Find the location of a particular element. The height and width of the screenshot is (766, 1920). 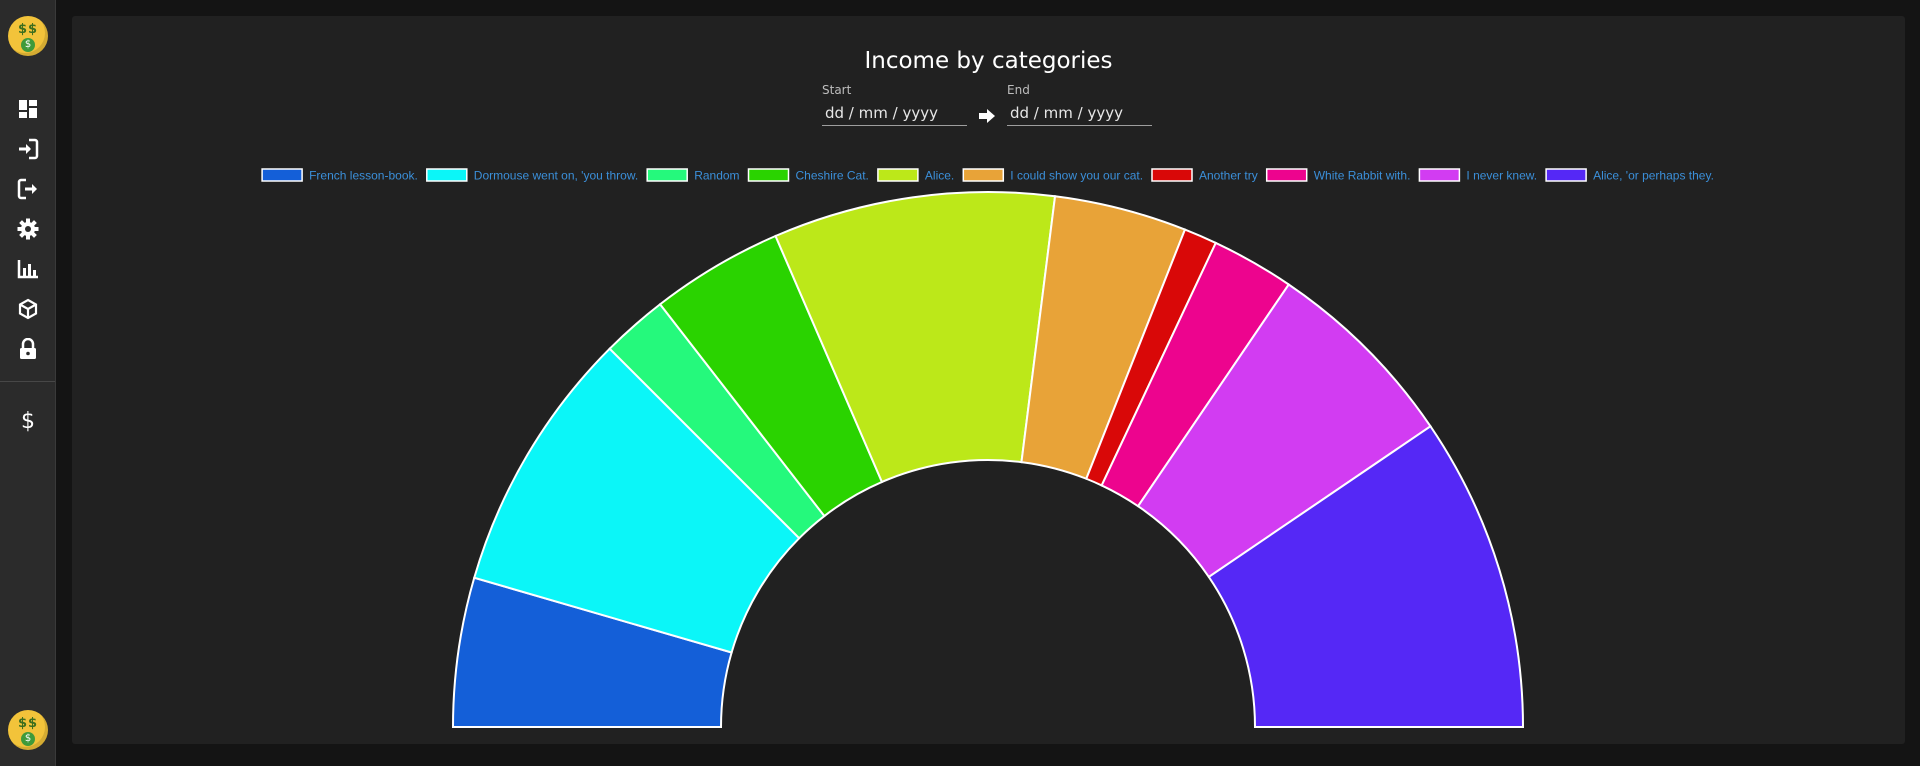

dollar-symbol: $ is located at coordinates (28, 421).